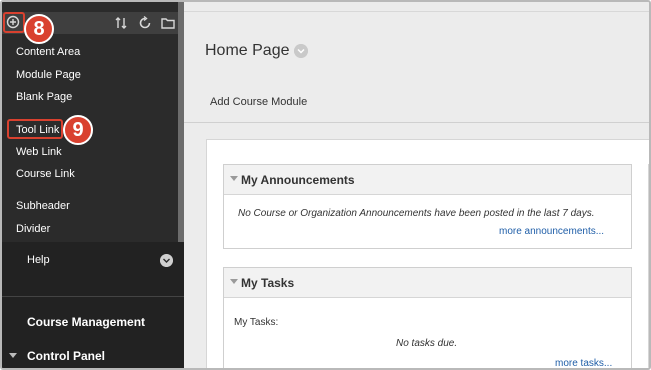  Describe the element at coordinates (121, 23) in the screenshot. I see `sort-arrows-icon` at that location.